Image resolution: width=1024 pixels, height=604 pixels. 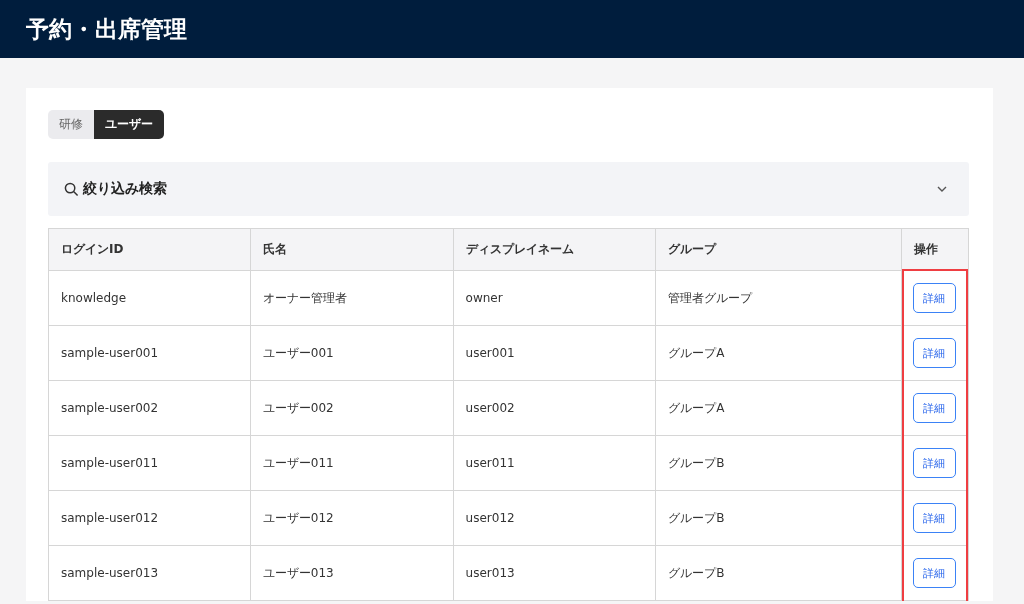 I want to click on column-header: グループ, so click(x=778, y=249).